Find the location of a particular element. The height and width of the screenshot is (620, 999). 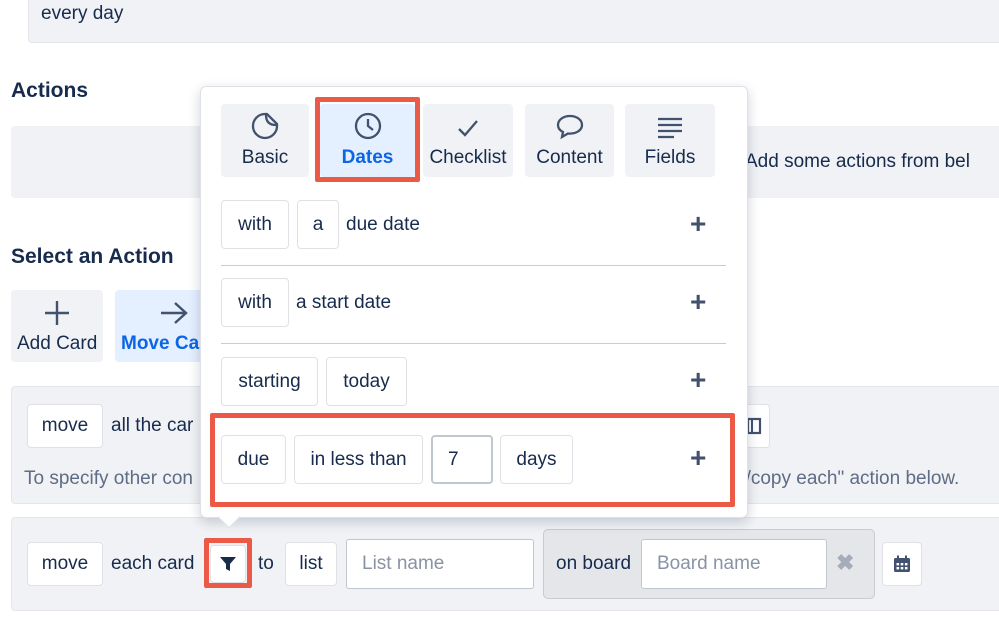

filter-highlight is located at coordinates (228, 563).